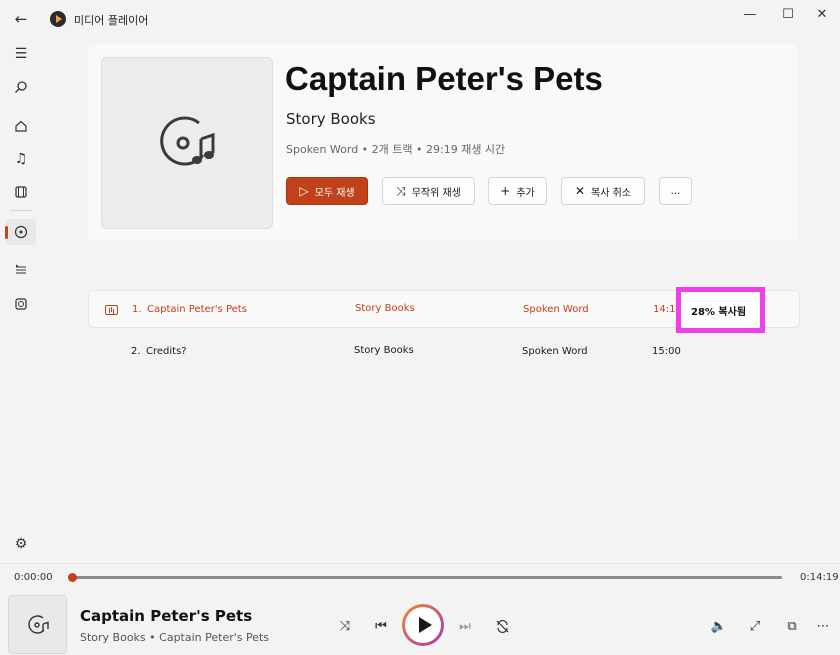 The image size is (840, 655). Describe the element at coordinates (111, 310) in the screenshot. I see `now-playing-equalizer-icon` at that location.